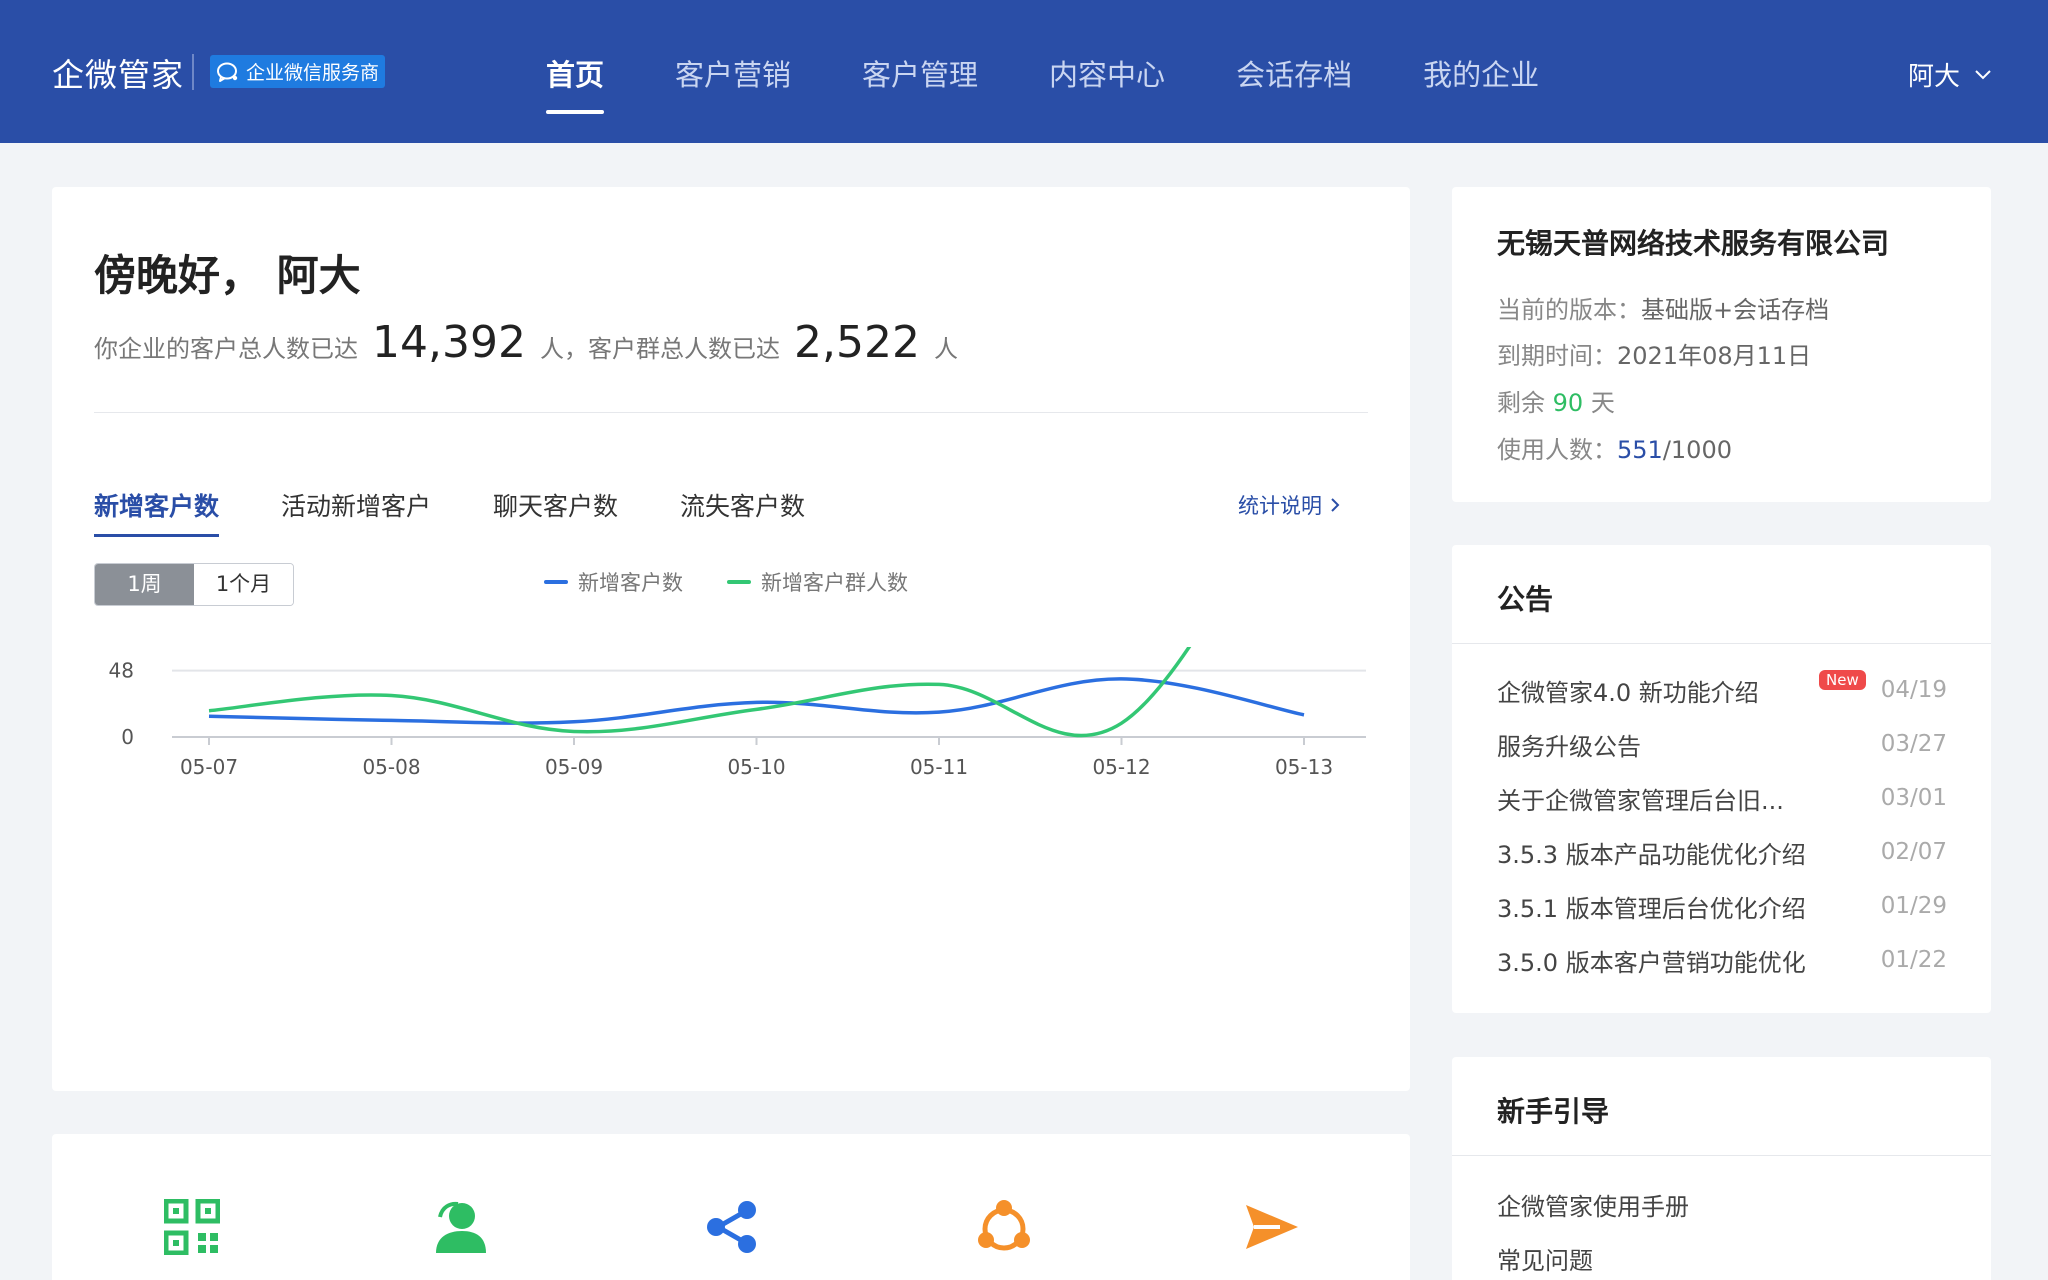 Image resolution: width=2048 pixels, height=1280 pixels. I want to click on remaining-row: 剩余 90 天, so click(1556, 400).